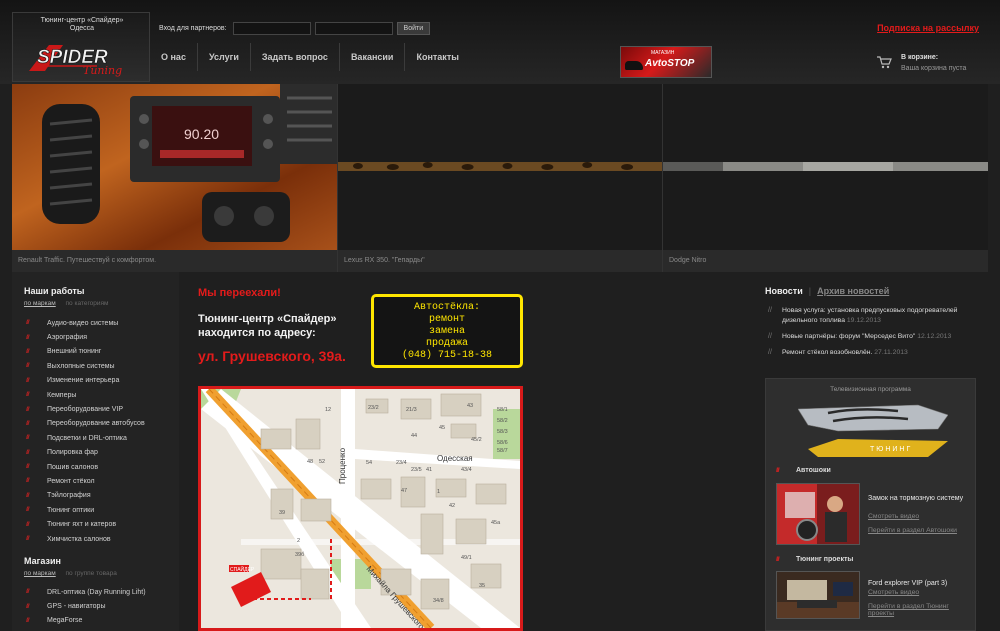  Describe the element at coordinates (918, 583) in the screenshot. I see `tuning-project-item-title: Ford explorer VIP (part 3)` at that location.